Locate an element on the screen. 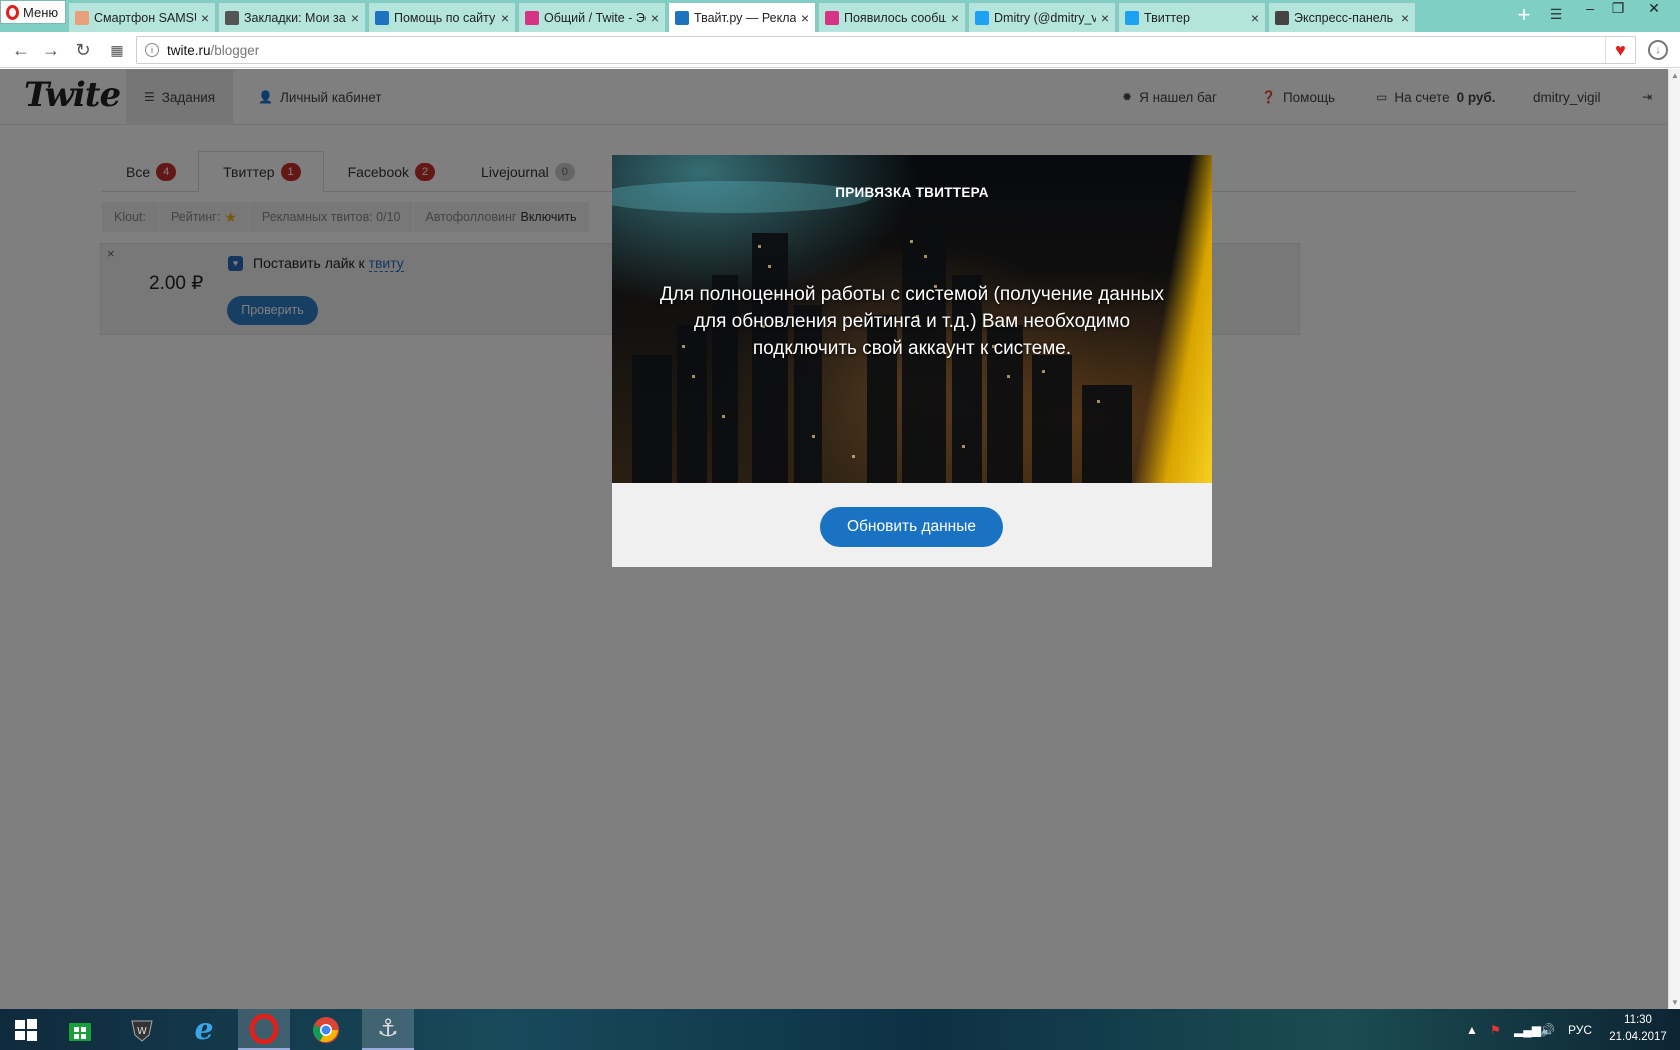 This screenshot has width=1680, height=1050. network-signal-icon: ▂▄▆ is located at coordinates (1527, 1029).